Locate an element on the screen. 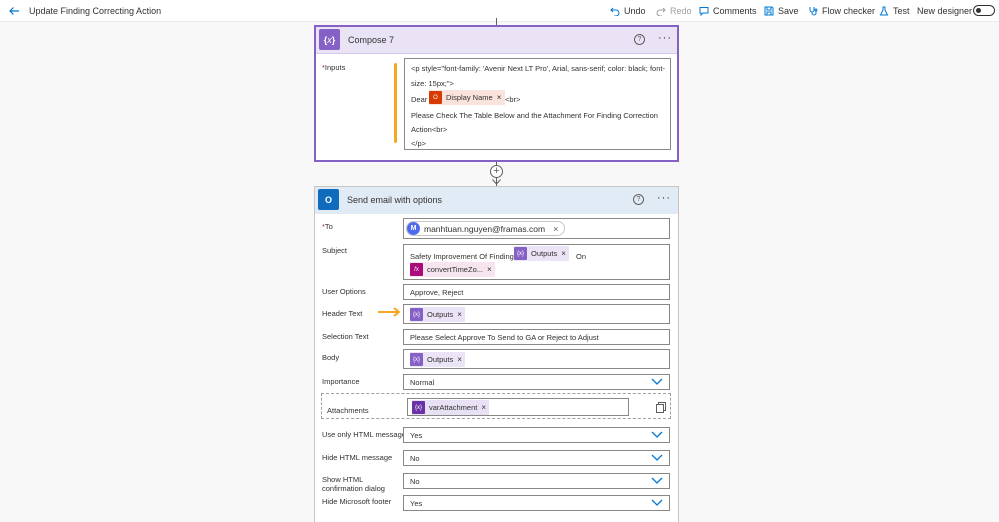 The width and height of the screenshot is (999, 522). subject-outputs-label: Outputs is located at coordinates (544, 253).